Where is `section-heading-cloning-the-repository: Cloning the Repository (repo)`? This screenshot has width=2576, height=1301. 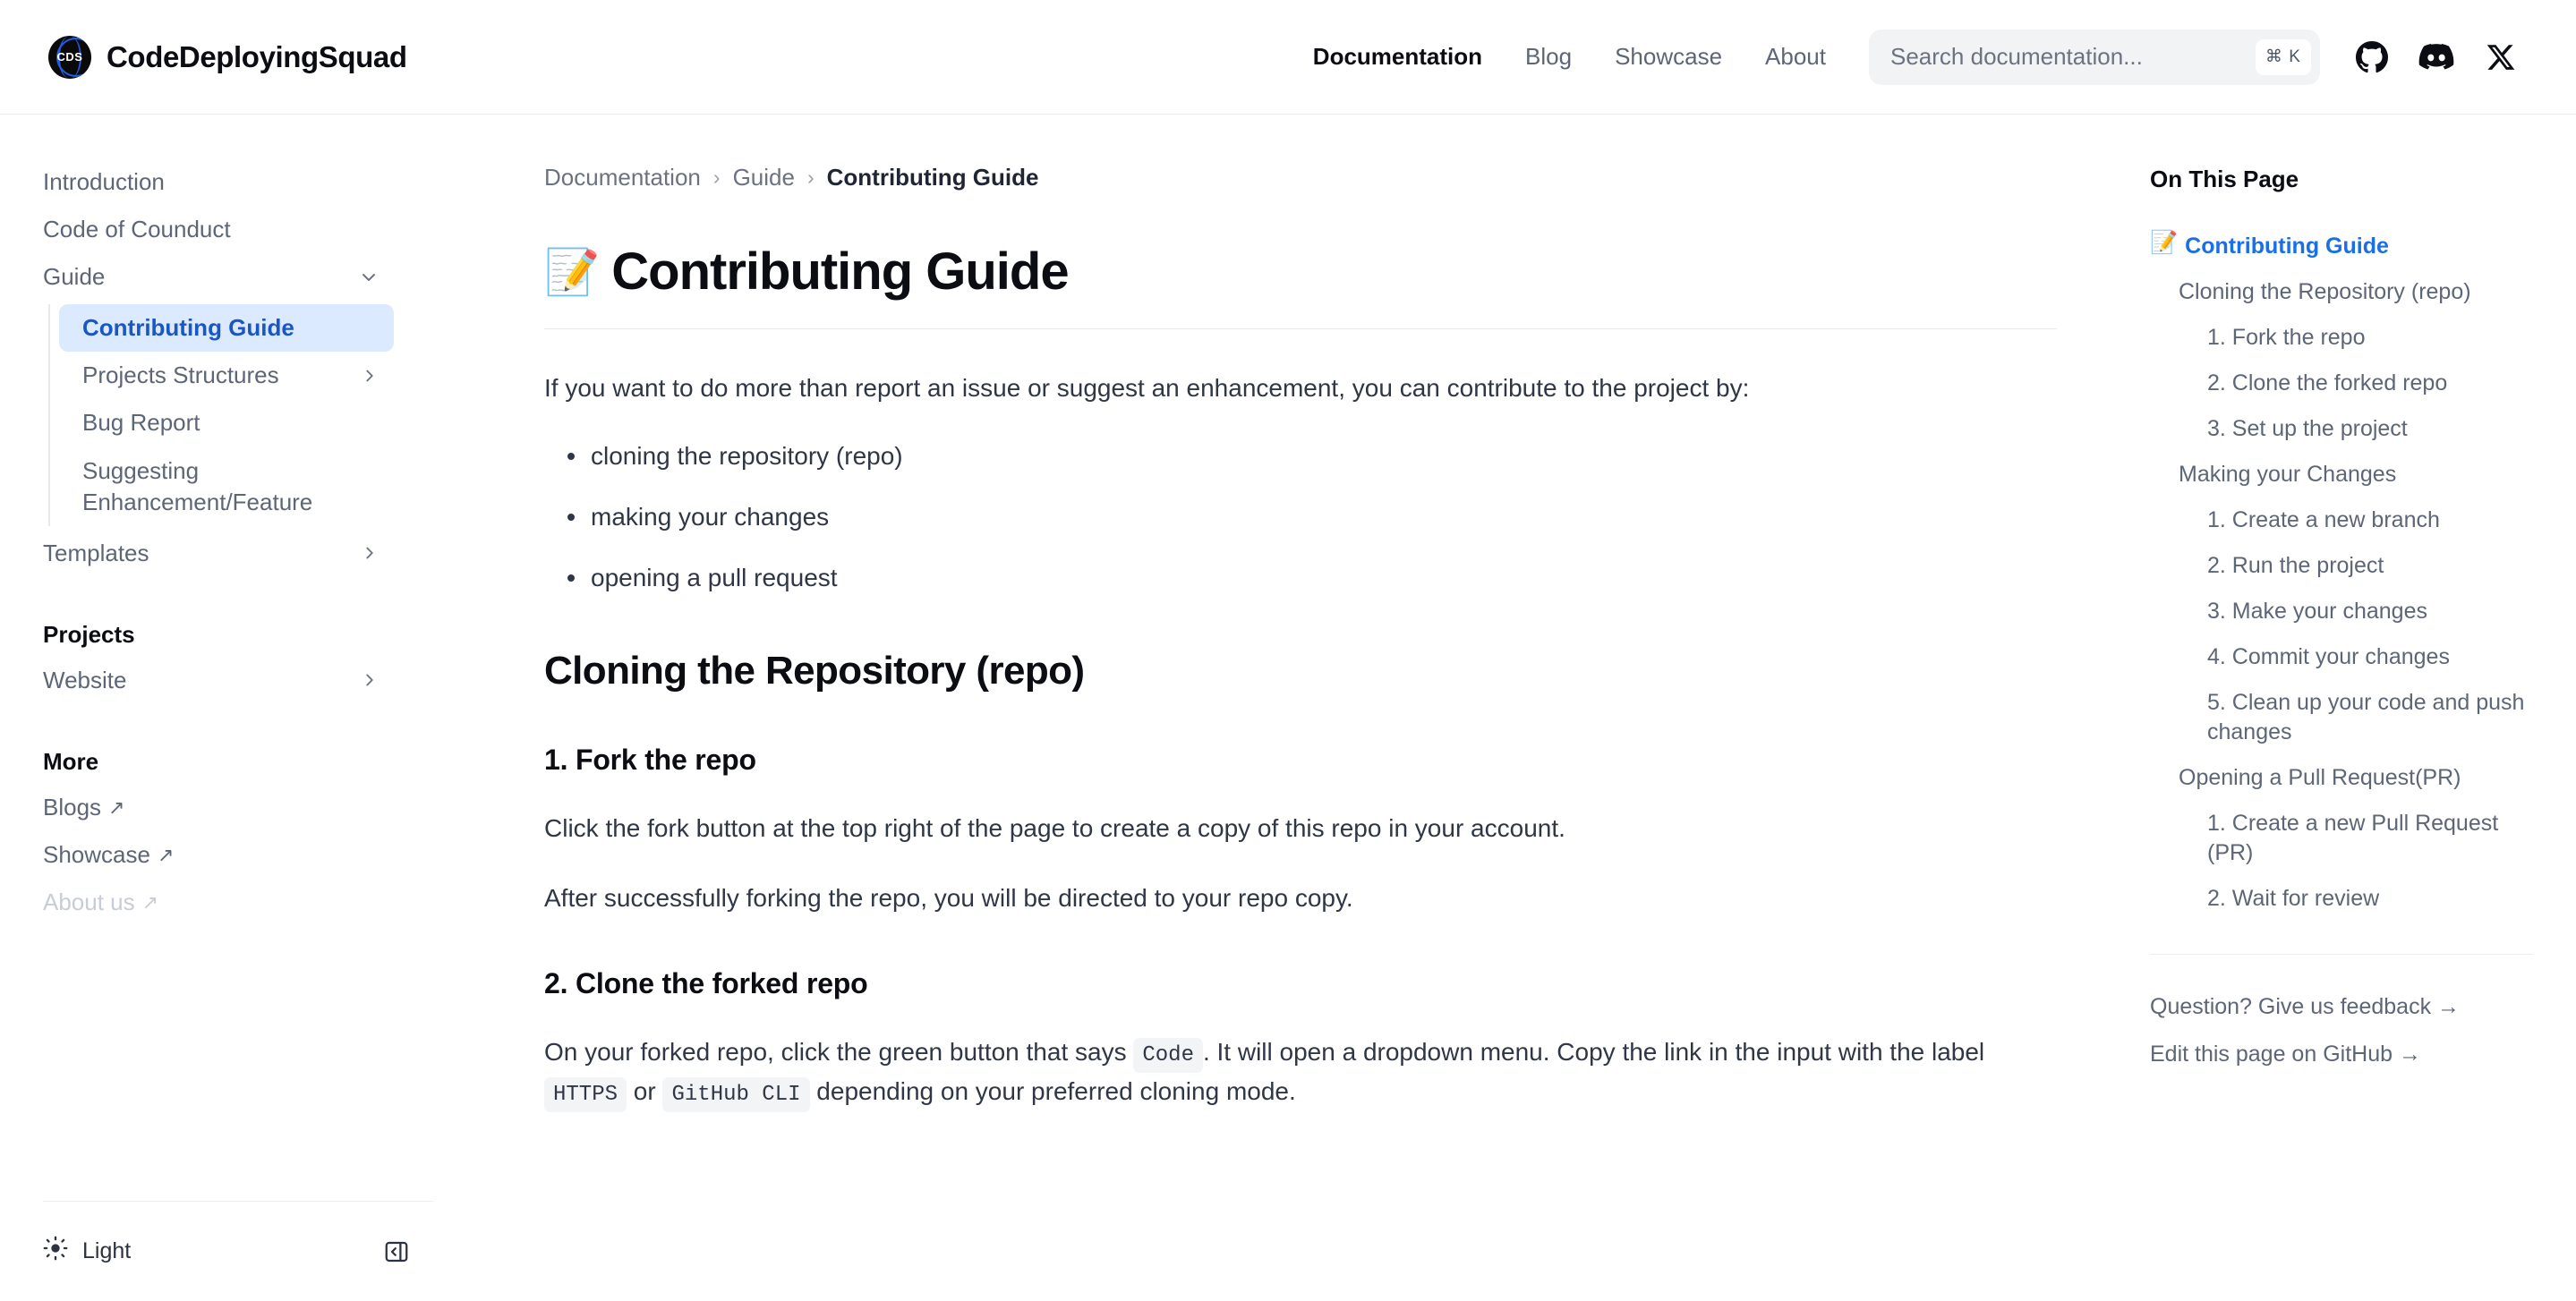
section-heading-cloning-the-repository: Cloning the Repository (repo) is located at coordinates (814, 671).